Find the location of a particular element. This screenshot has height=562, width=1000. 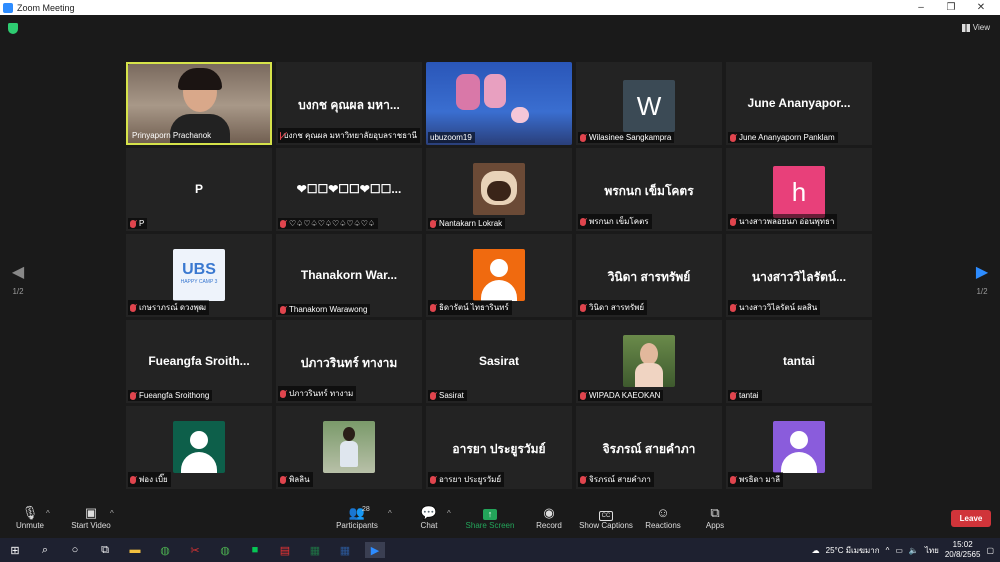

participant-name: Wilasinee Sangkampra is located at coordinates (626, 137).